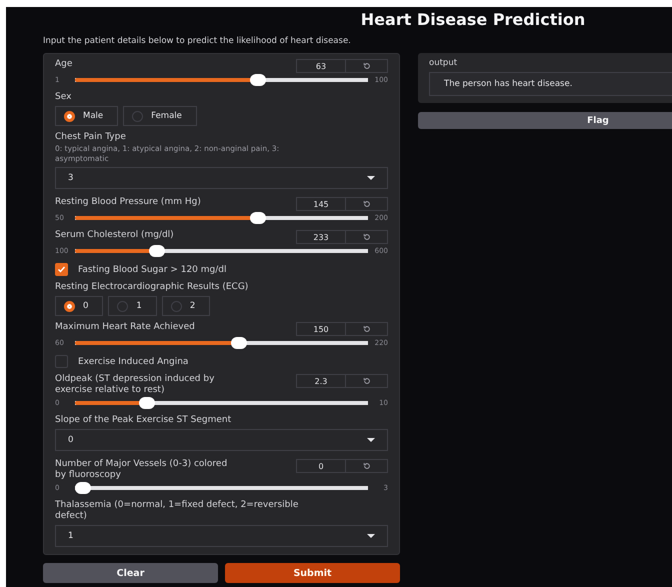  Describe the element at coordinates (550, 84) in the screenshot. I see `output-field: The person has heart disease.` at that location.